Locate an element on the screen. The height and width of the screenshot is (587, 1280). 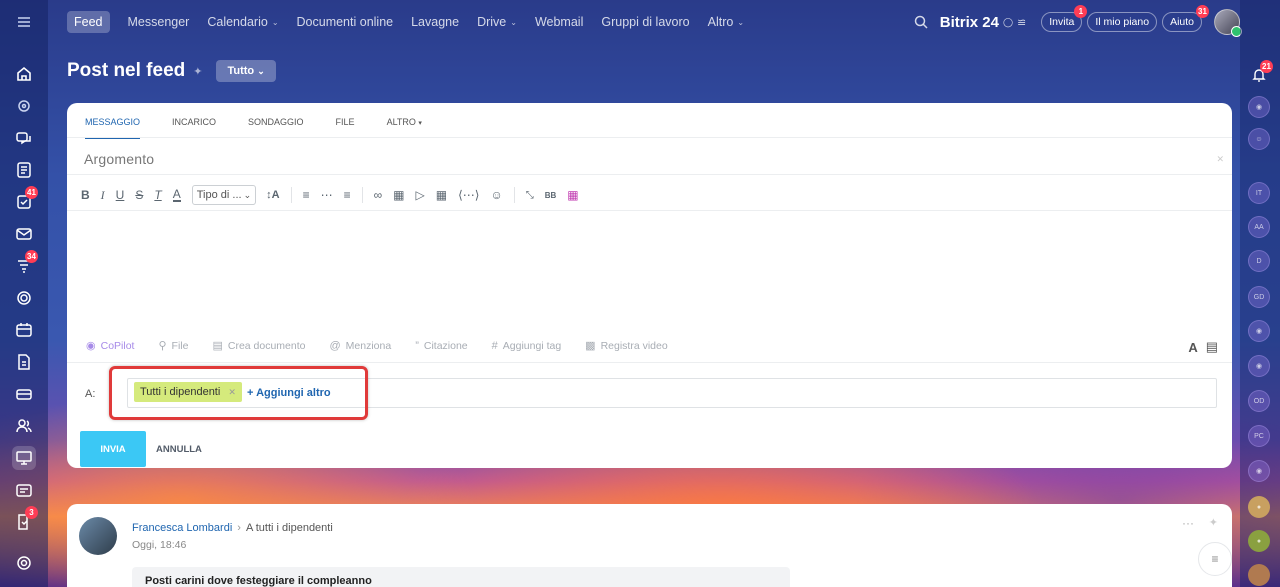
contact-avatar: GD is located at coordinates (1259, 297).